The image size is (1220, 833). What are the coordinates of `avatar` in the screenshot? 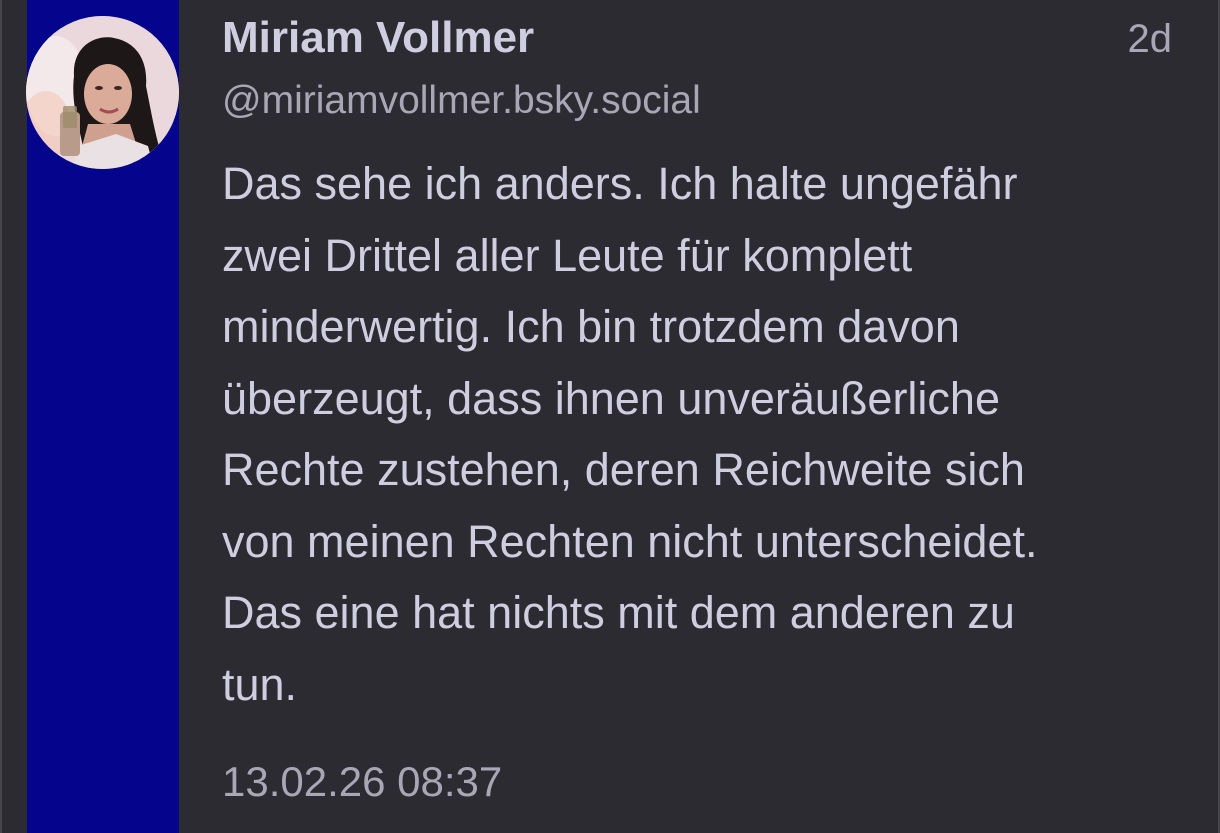 It's located at (102, 92).